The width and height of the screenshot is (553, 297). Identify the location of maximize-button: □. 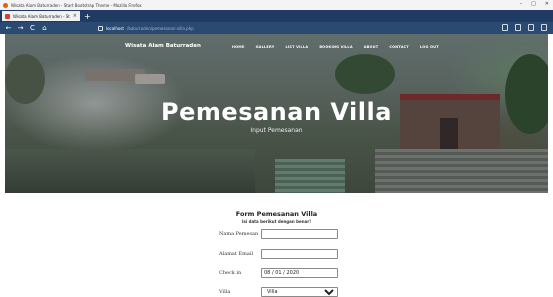
(533, 4).